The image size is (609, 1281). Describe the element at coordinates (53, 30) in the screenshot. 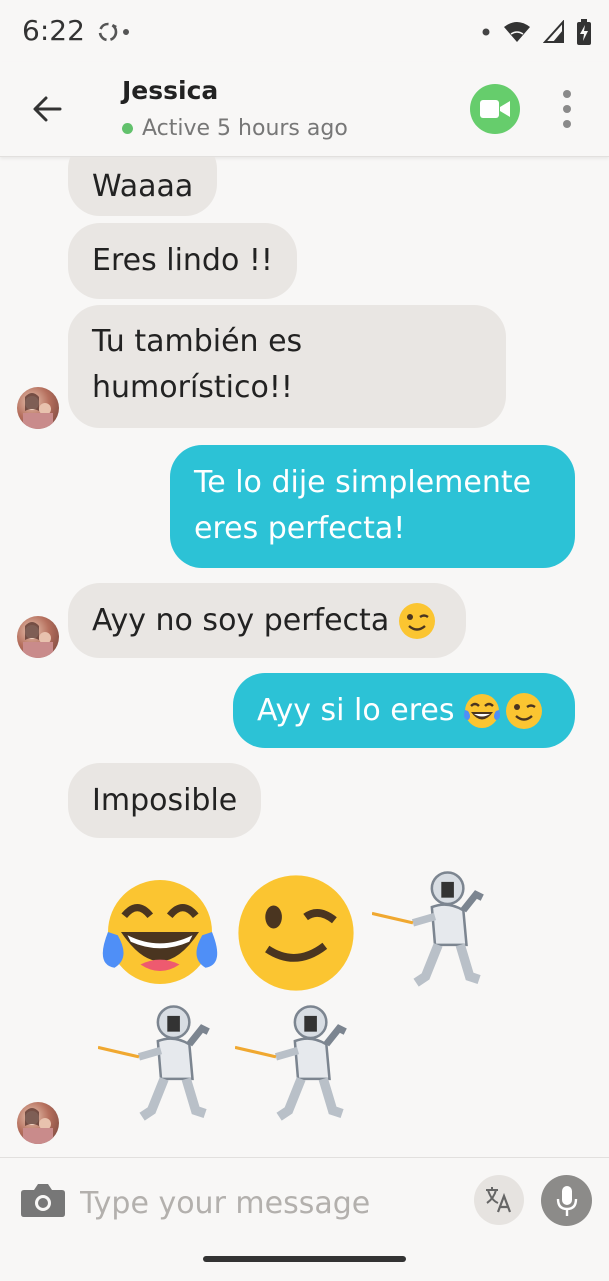

I see `status-time: 6:22` at that location.